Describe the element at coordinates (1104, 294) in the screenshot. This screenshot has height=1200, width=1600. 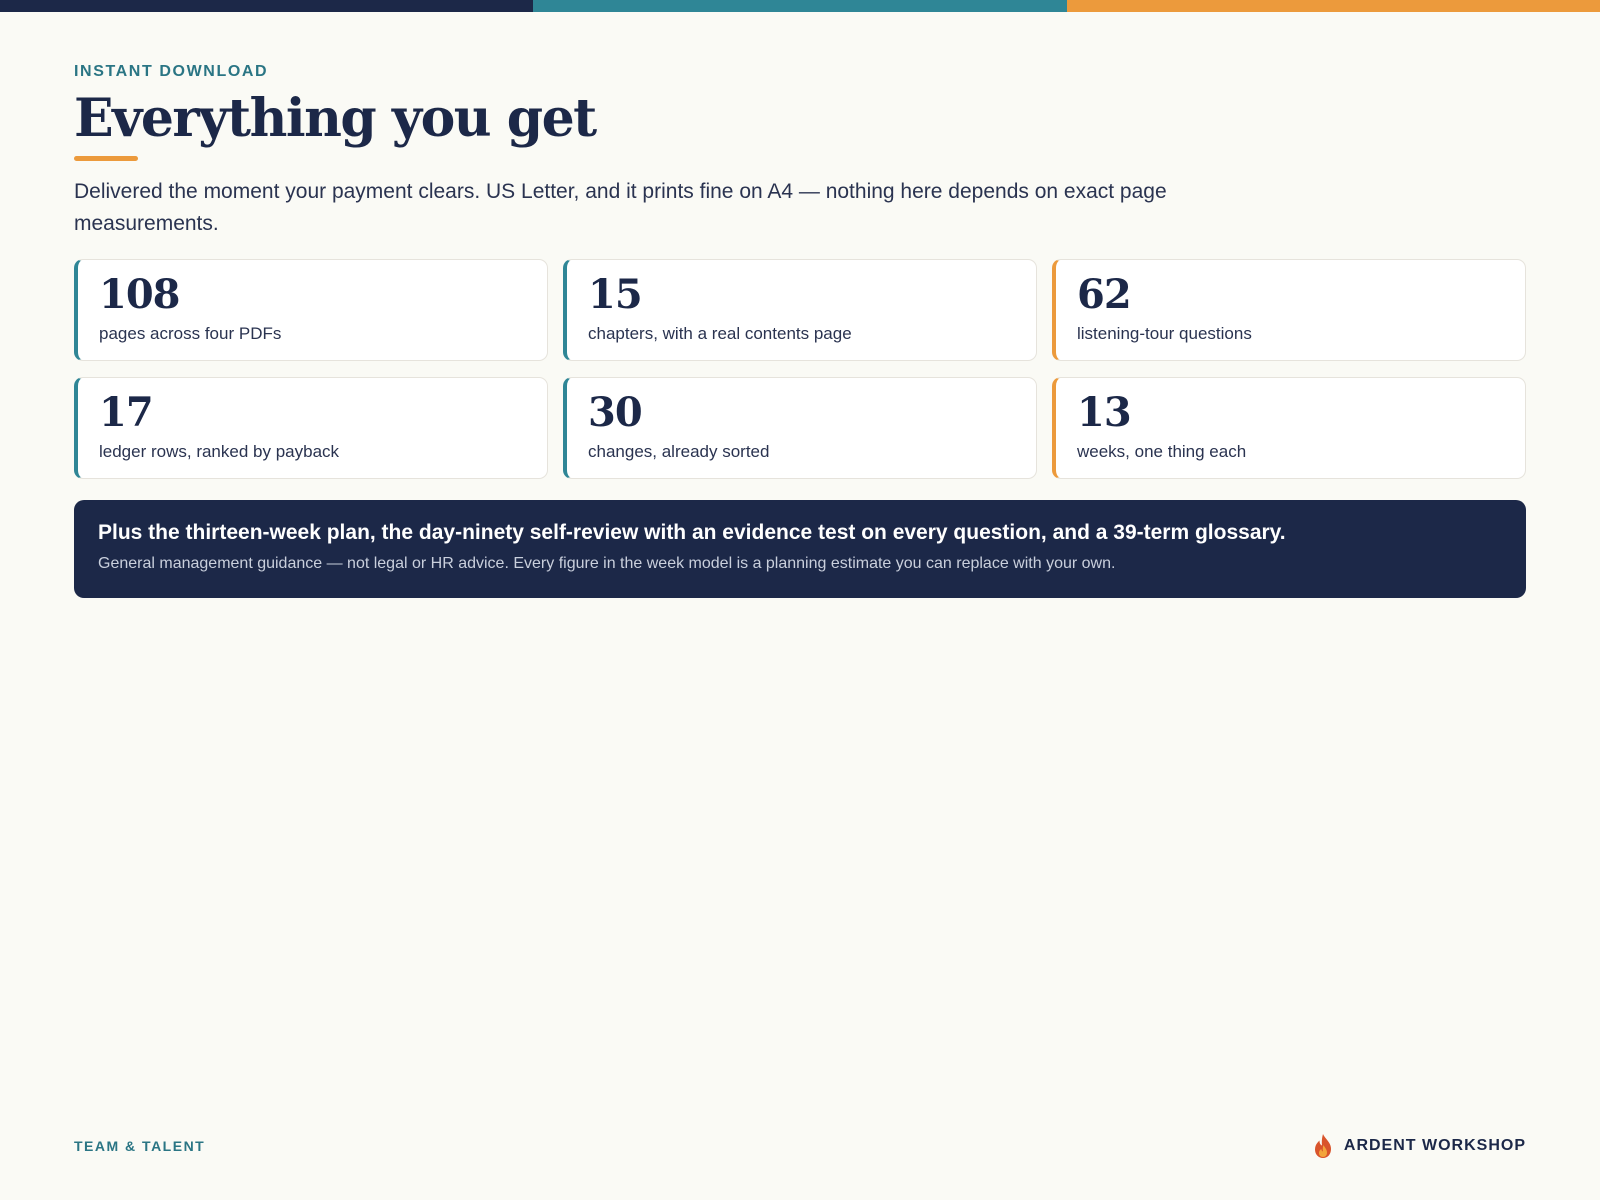
I see `stat-number: 62` at that location.